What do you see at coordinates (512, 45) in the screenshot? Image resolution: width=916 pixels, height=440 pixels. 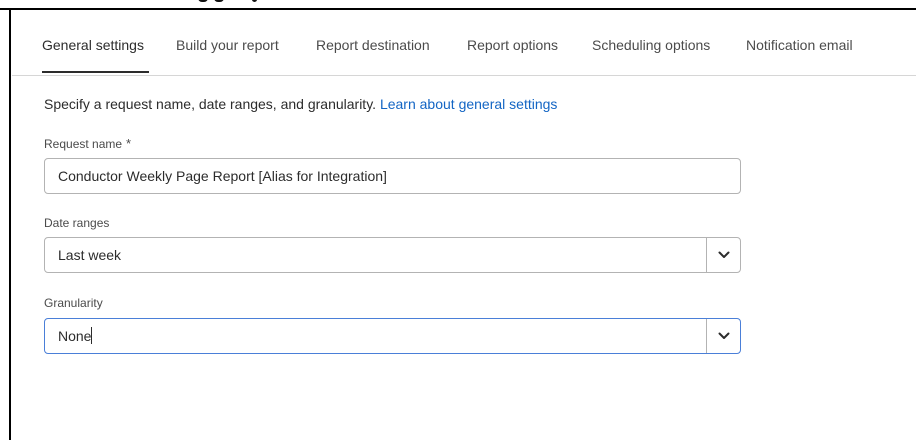 I see `tab-report-options: Report options` at bounding box center [512, 45].